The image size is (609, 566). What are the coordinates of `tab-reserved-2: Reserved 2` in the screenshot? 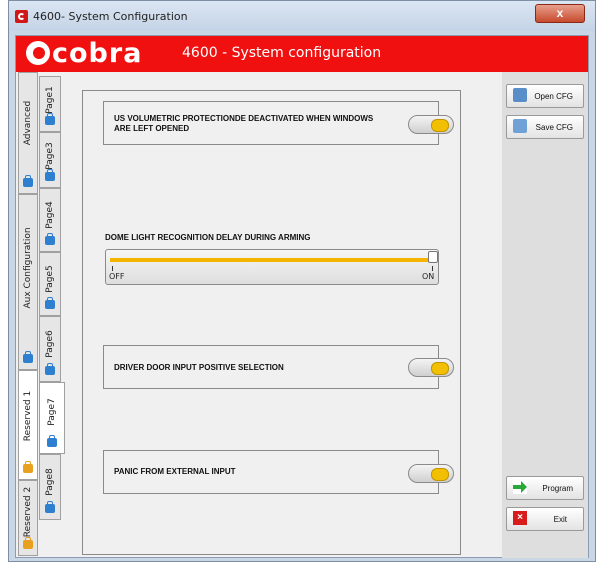 It's located at (28, 518).